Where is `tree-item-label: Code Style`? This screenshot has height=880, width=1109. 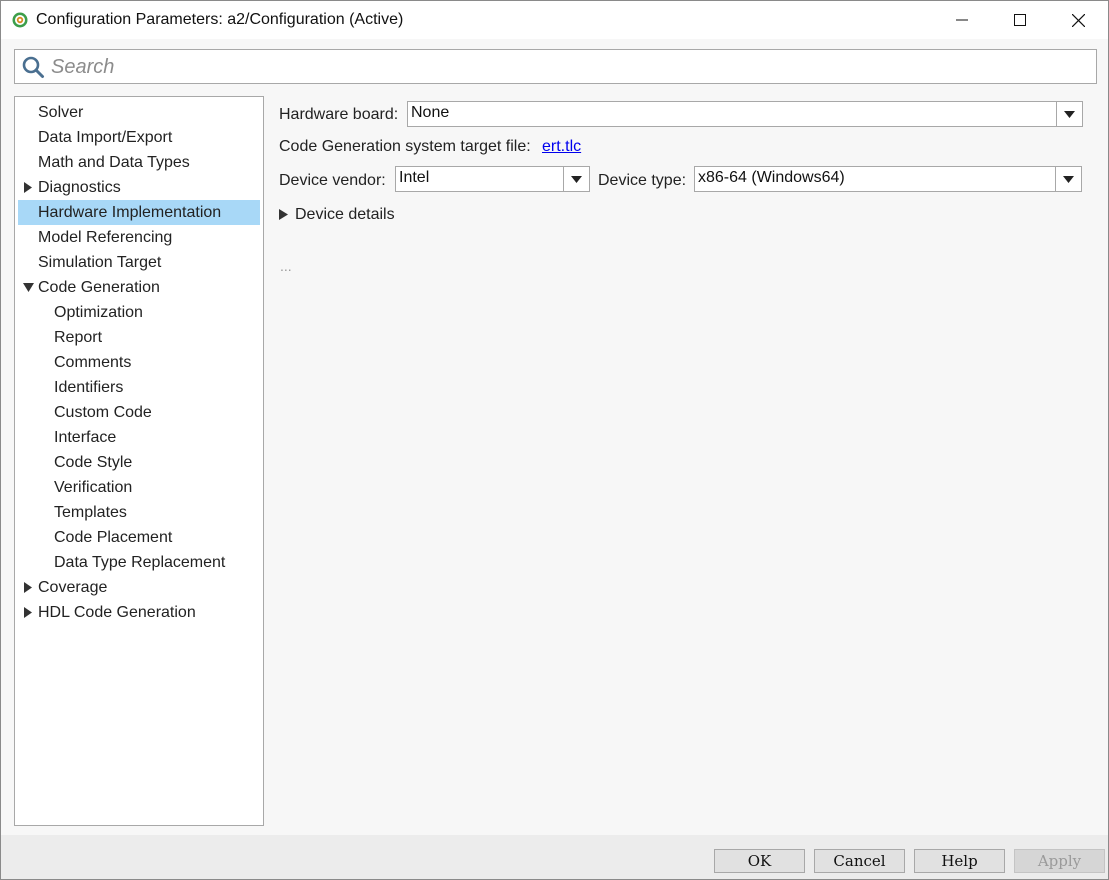 tree-item-label: Code Style is located at coordinates (93, 462).